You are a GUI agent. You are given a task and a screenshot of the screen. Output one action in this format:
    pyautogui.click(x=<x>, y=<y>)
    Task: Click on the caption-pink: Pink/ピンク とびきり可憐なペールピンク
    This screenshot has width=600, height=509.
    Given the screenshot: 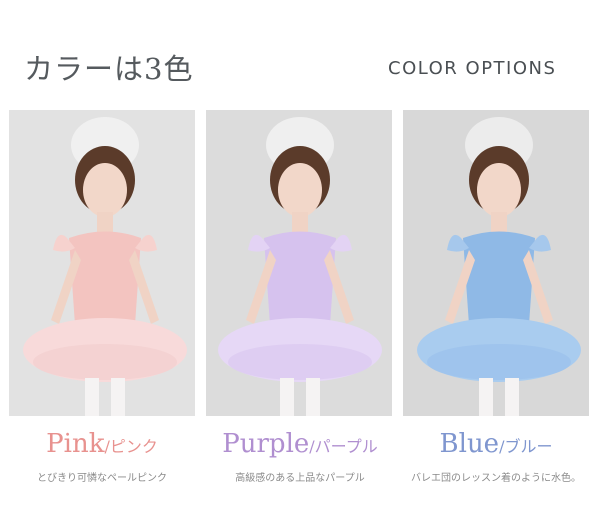 What is the action you would take?
    pyautogui.click(x=102, y=456)
    